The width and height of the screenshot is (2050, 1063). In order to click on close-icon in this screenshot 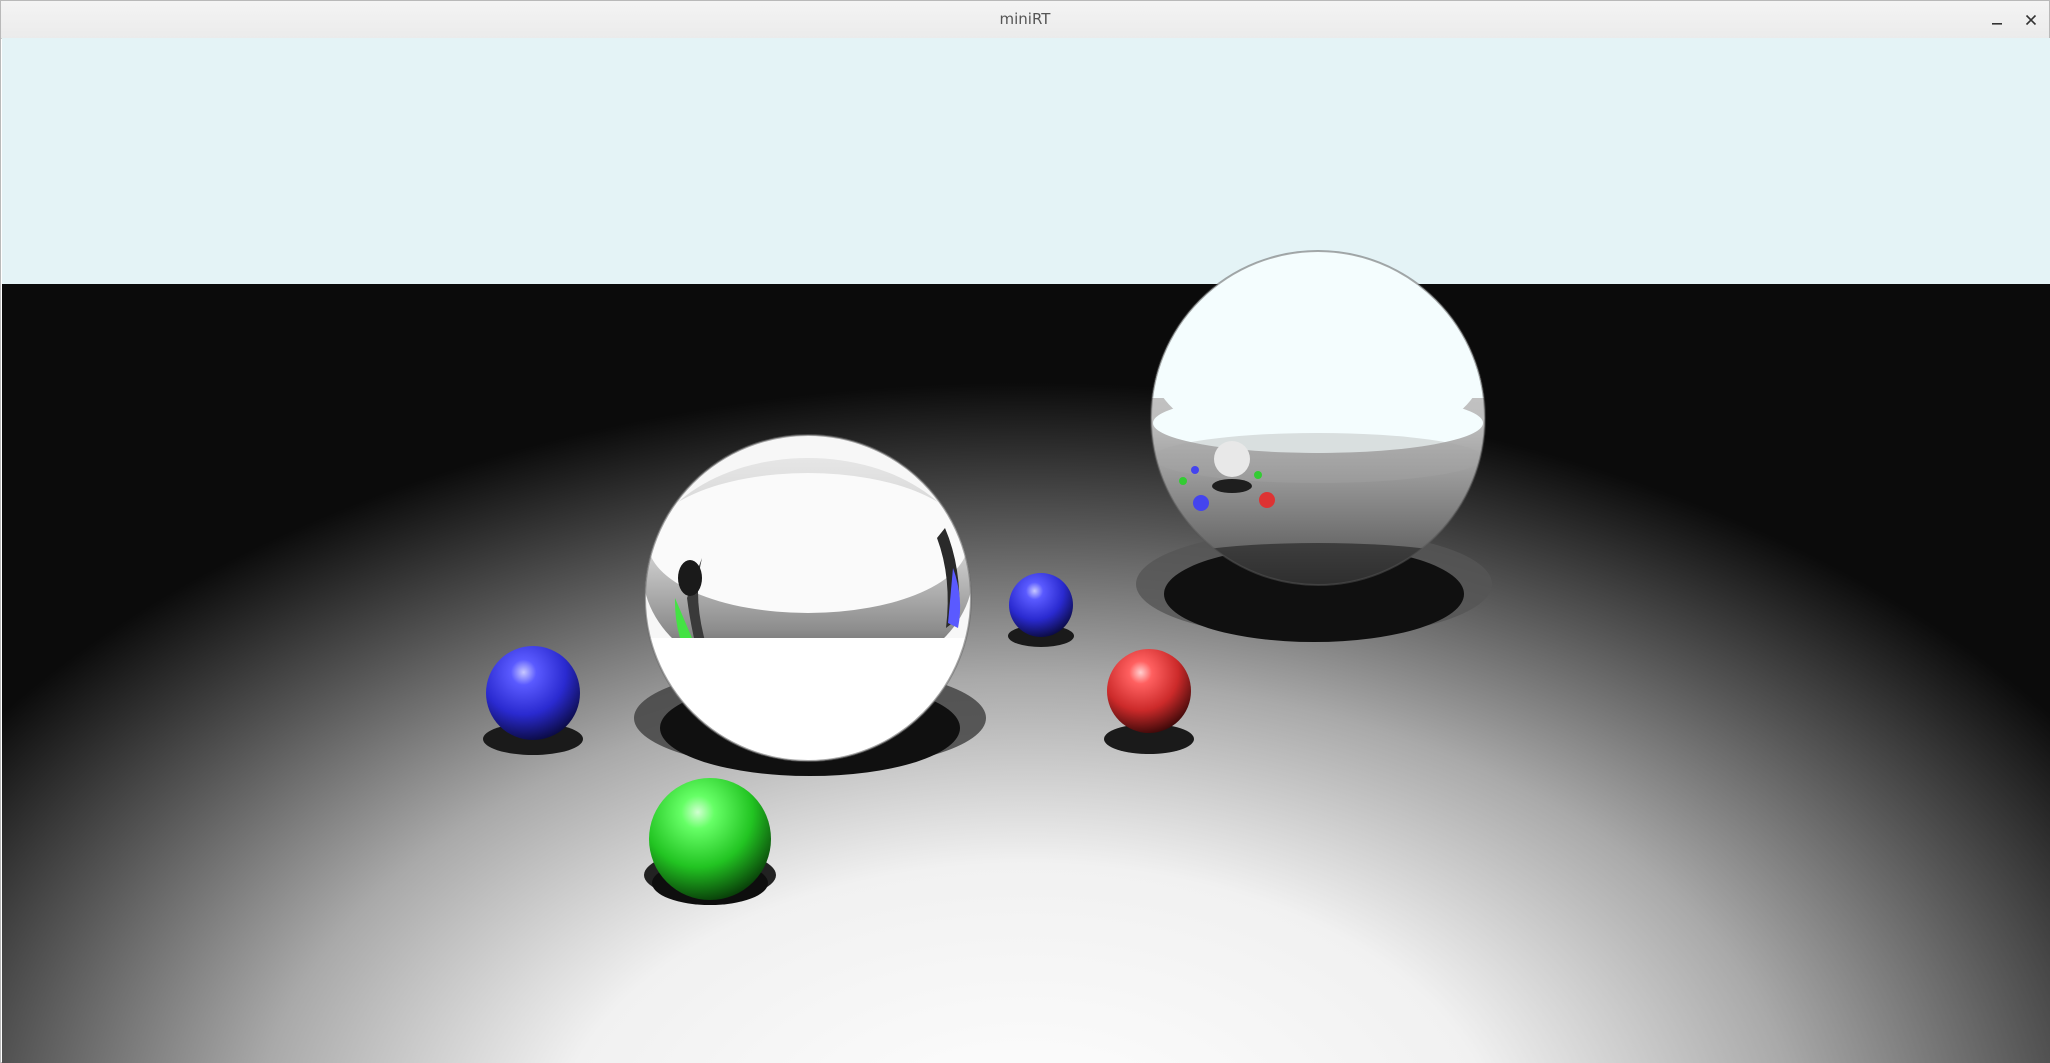, I will do `click(2031, 20)`.